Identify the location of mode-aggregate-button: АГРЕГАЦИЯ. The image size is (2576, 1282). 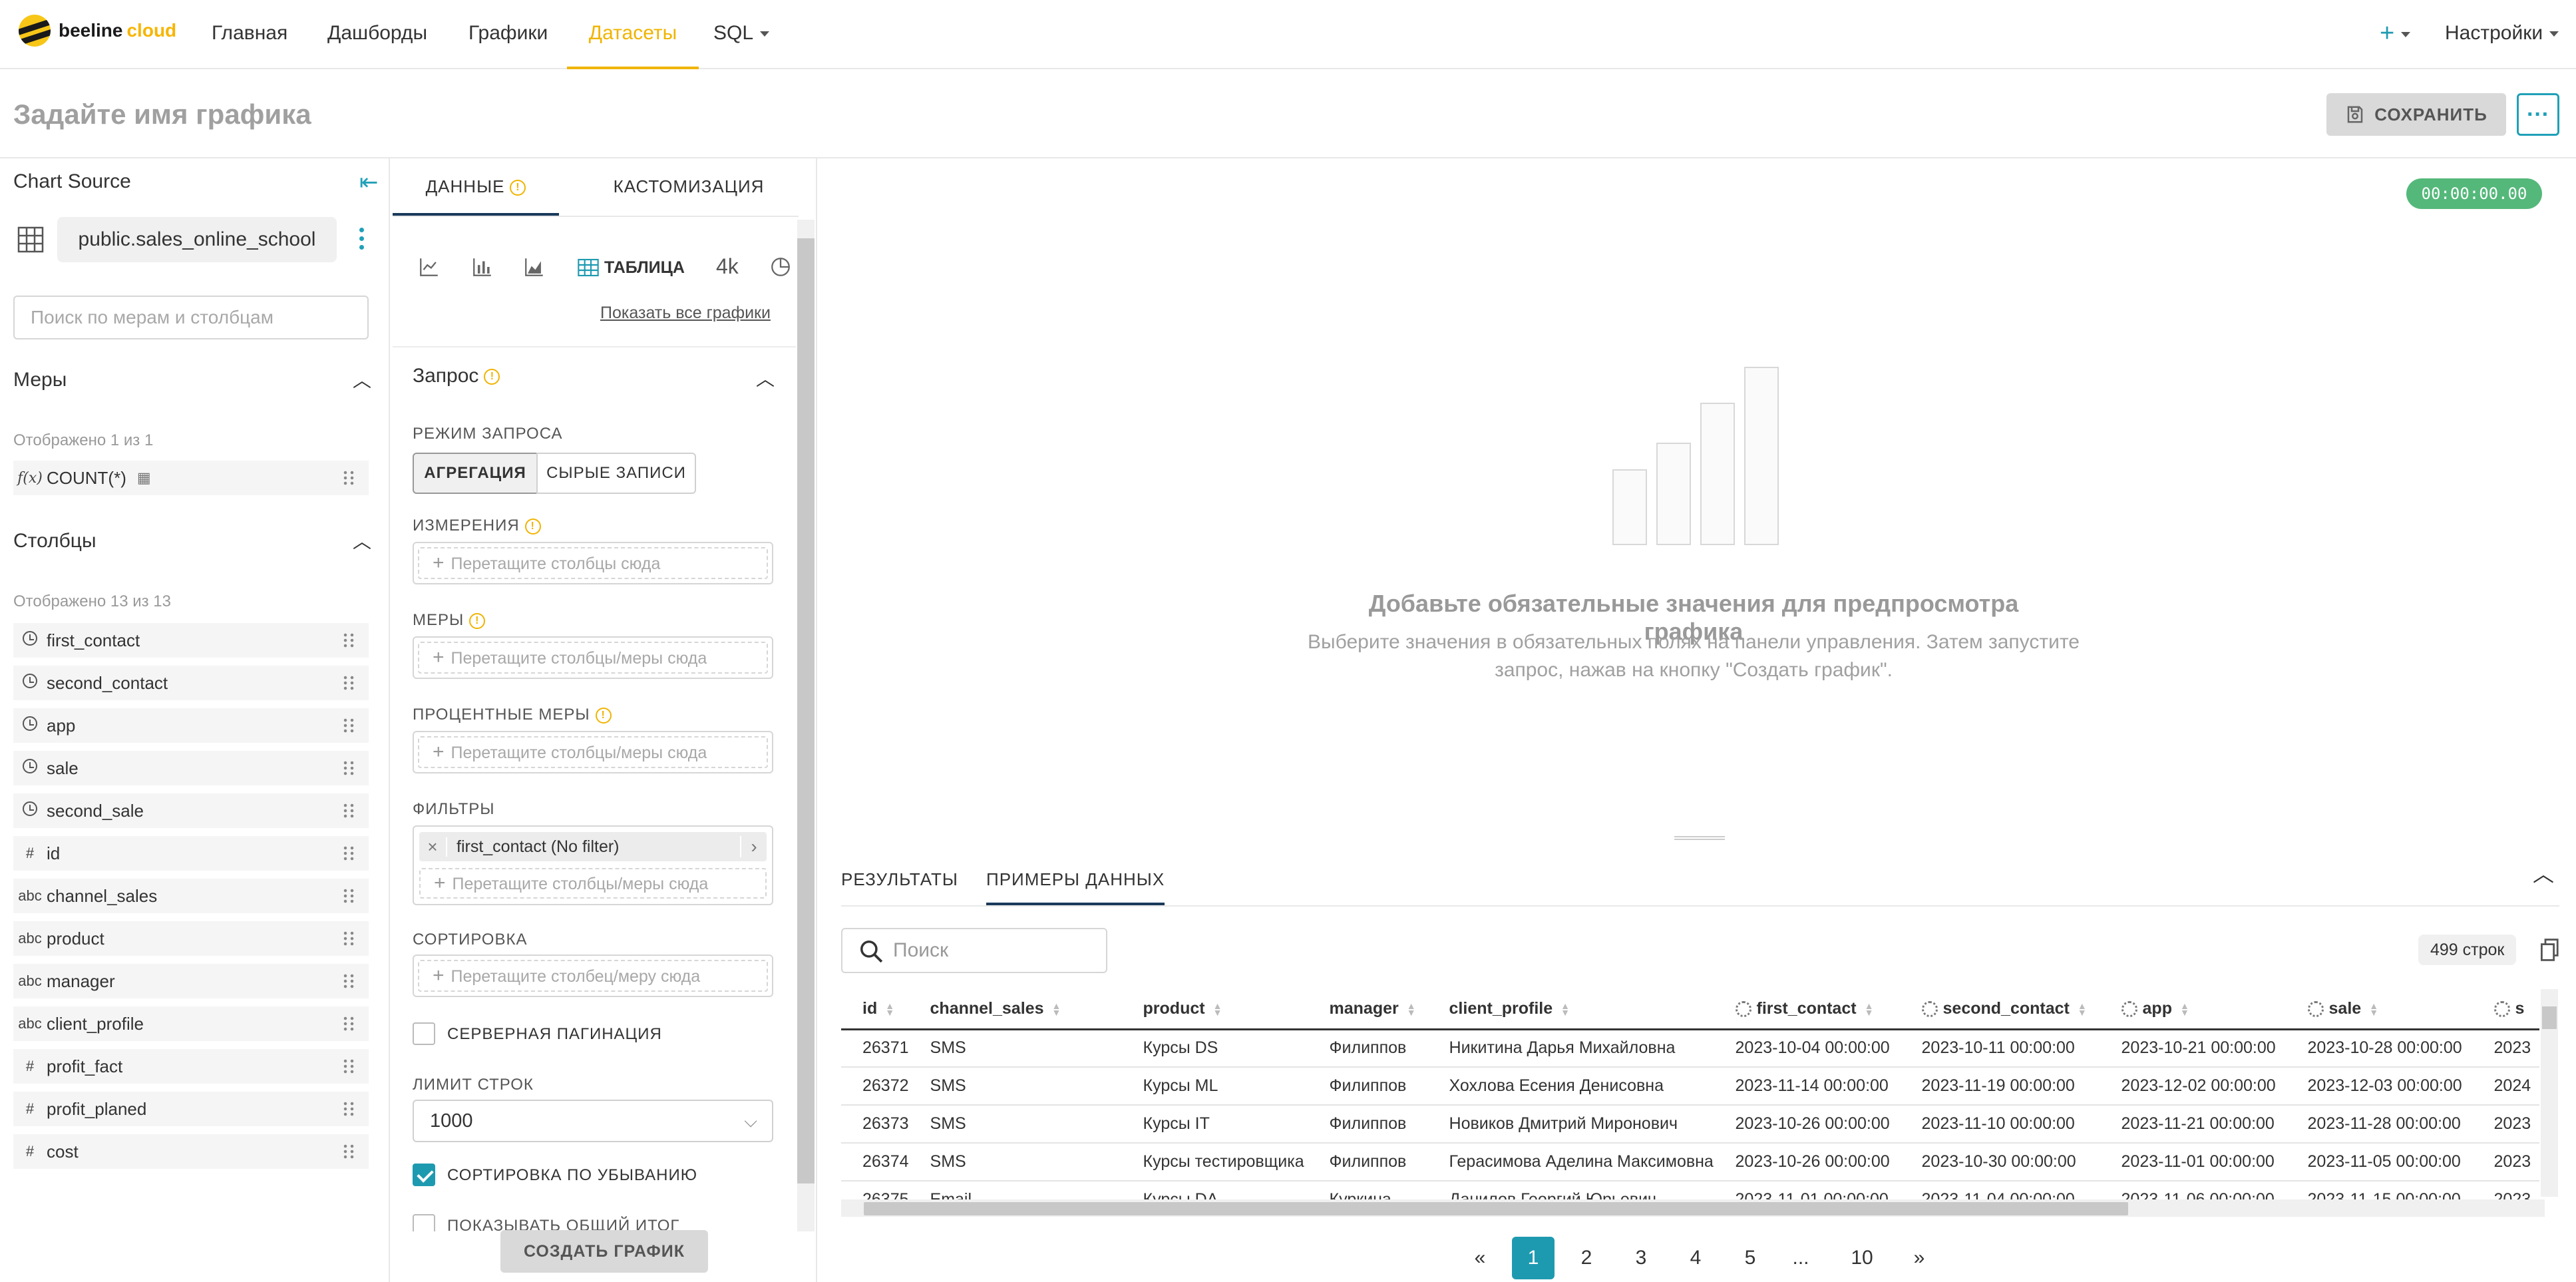
(475, 473).